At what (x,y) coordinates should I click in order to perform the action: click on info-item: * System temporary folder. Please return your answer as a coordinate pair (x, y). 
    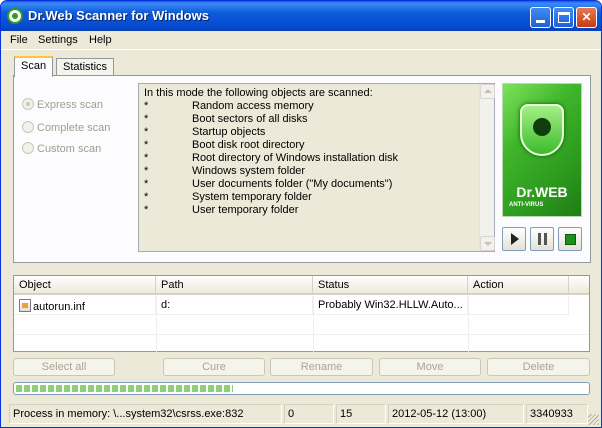
    Looking at the image, I should click on (311, 197).